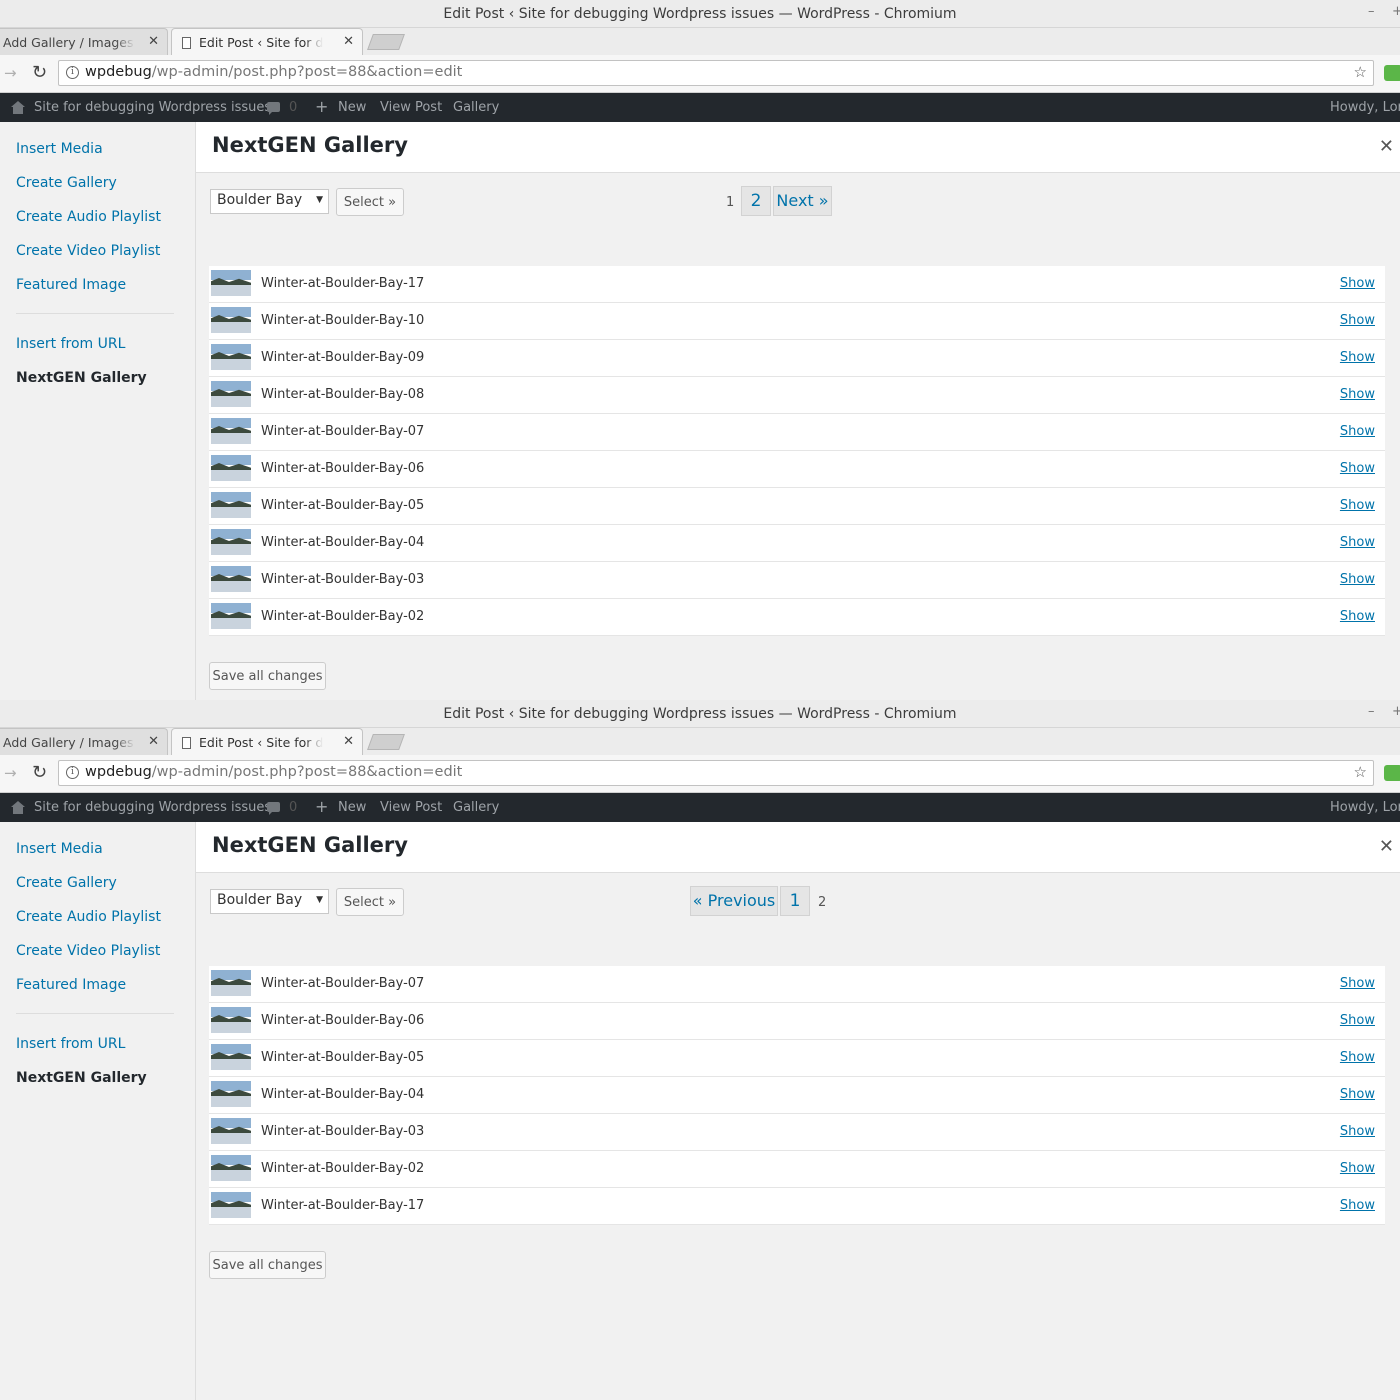 This screenshot has width=1400, height=1400. I want to click on admin-bar-site-name: Site for debugging Wordpress issues, so click(152, 807).